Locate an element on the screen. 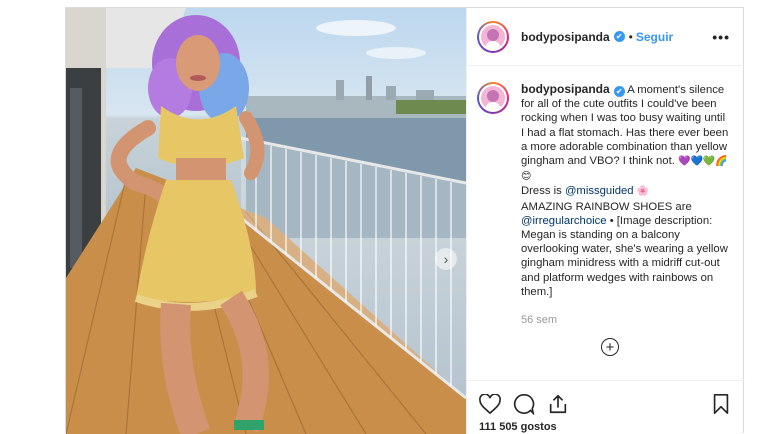 Image resolution: width=770 pixels, height=434 pixels. likes-count: 111 505 gostos is located at coordinates (605, 427).